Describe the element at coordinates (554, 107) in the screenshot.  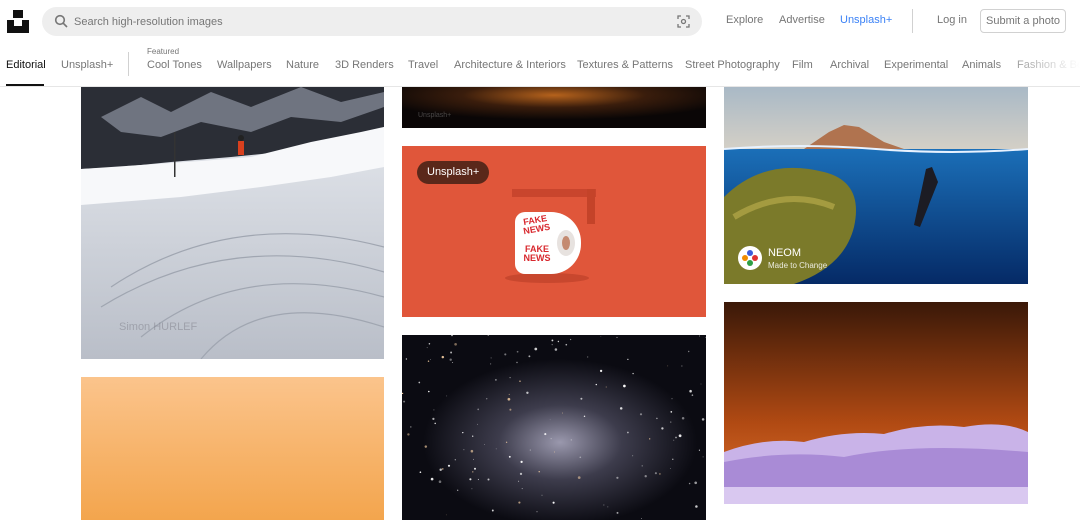
I see `photo-dark-glow: Unsplash+` at that location.